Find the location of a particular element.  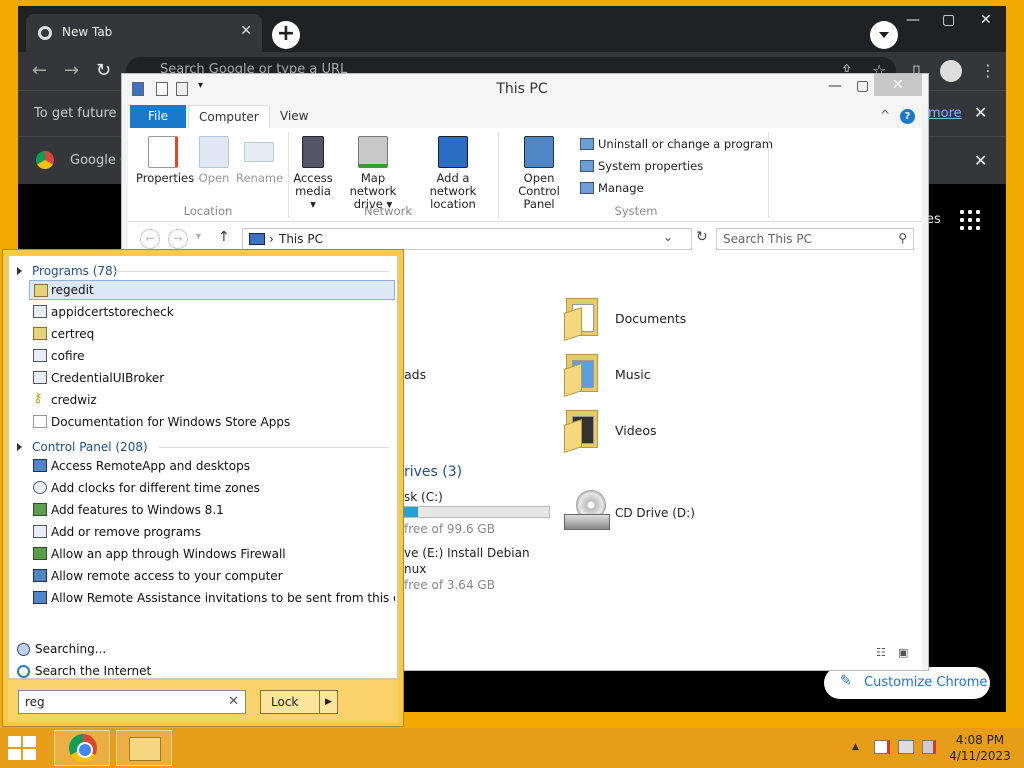

taskbar-file-explorer is located at coordinates (144, 748).